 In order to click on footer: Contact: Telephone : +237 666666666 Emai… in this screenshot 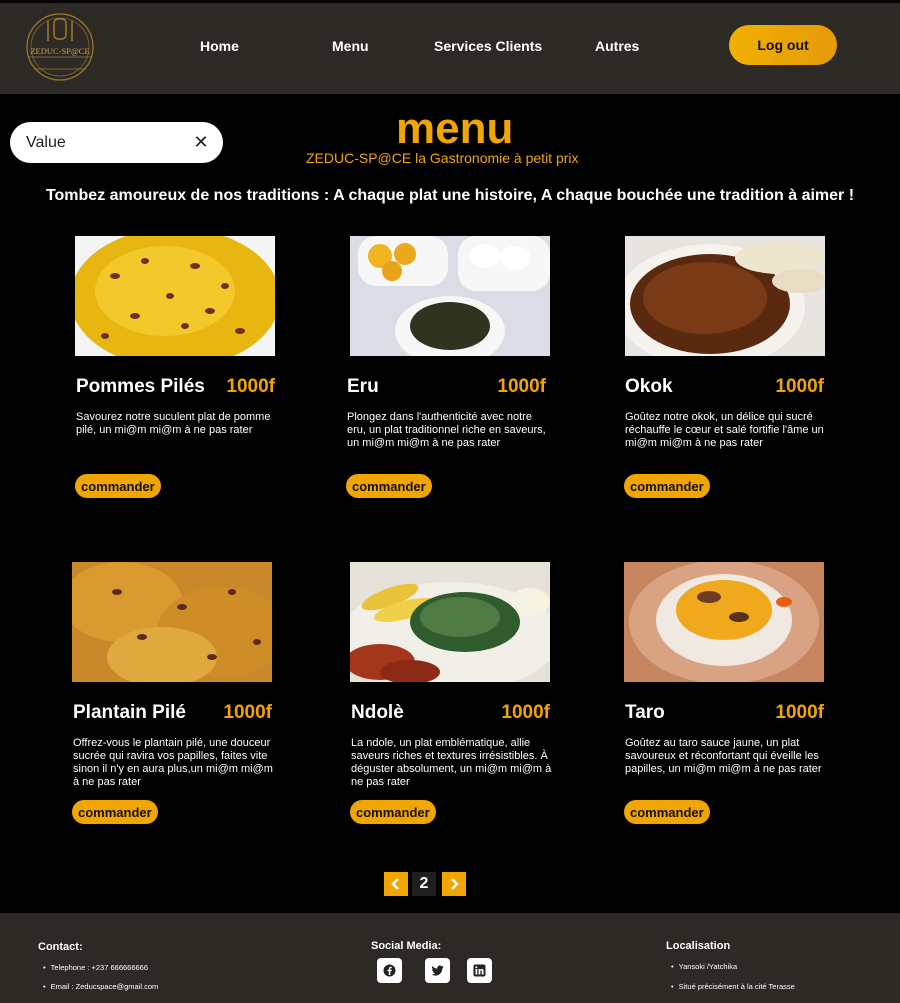, I will do `click(450, 958)`.